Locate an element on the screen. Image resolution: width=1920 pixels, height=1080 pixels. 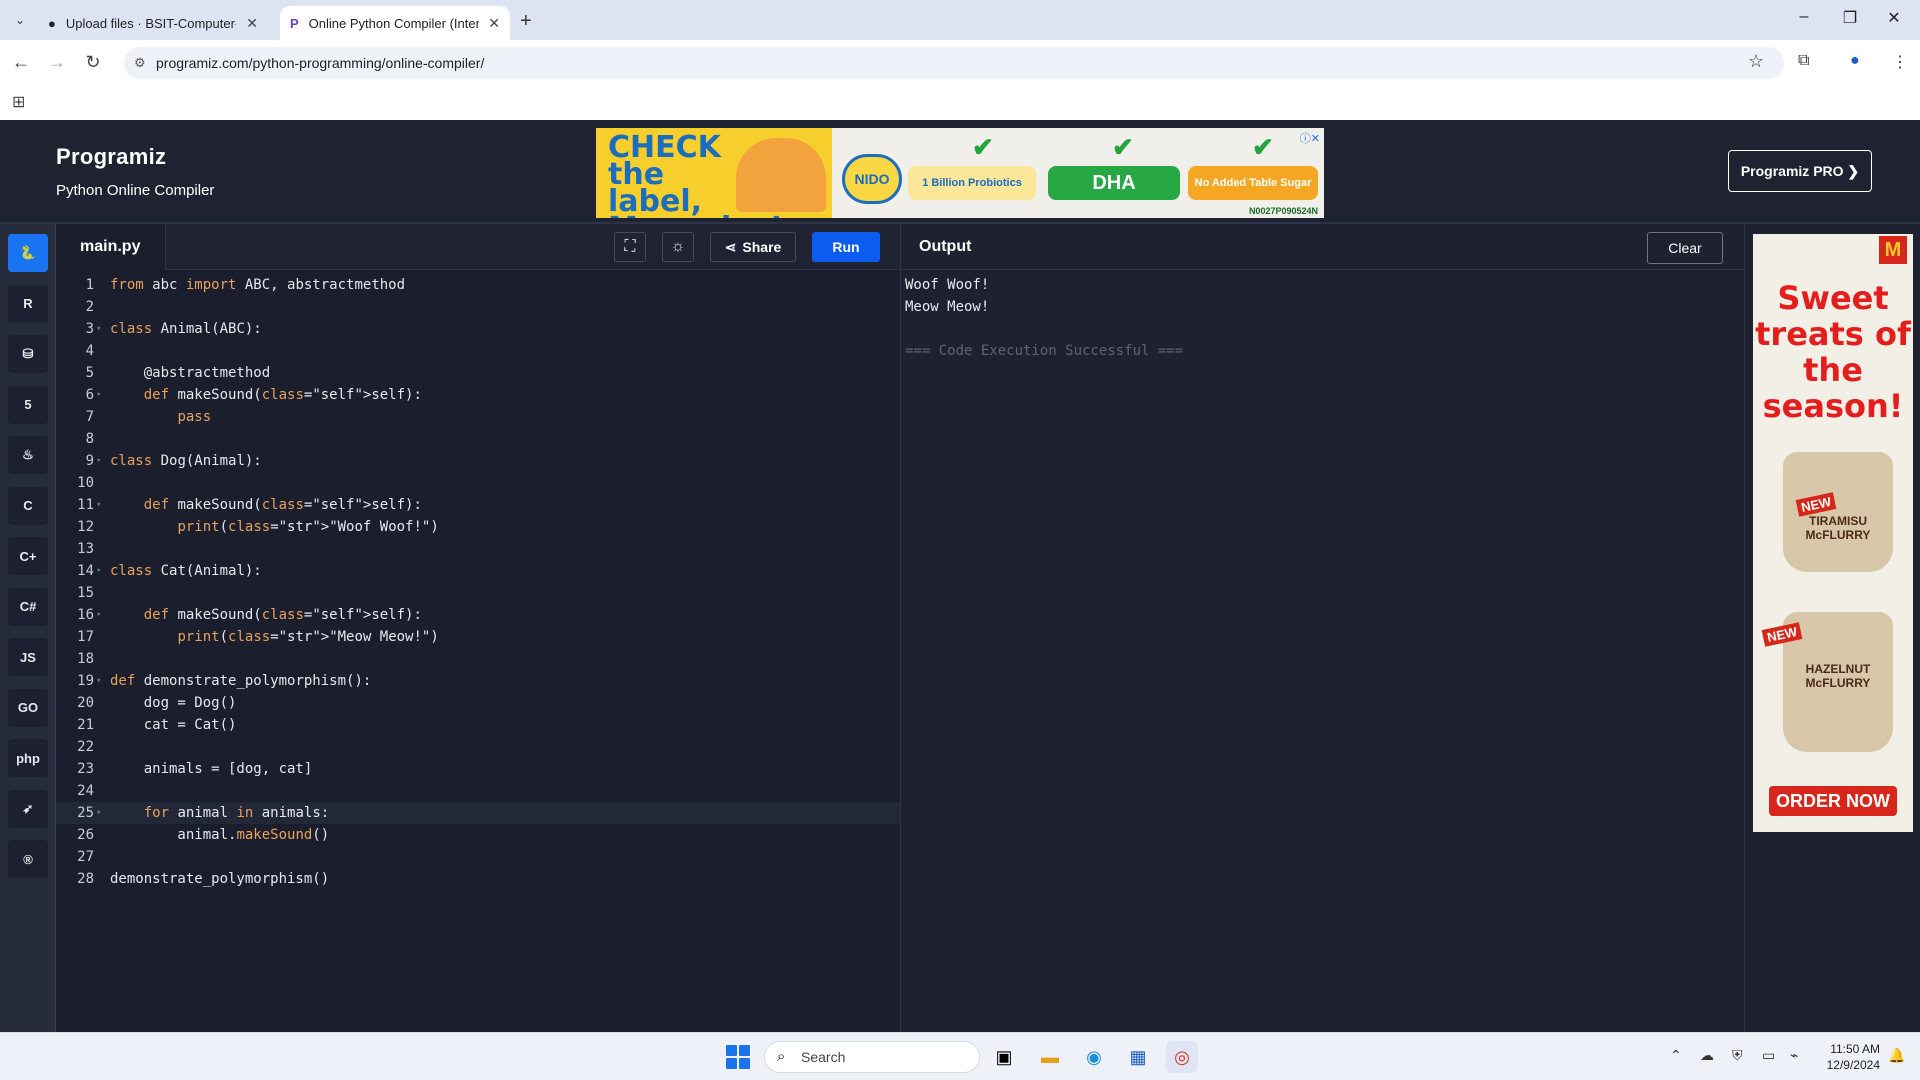
java-icon: ♨ is located at coordinates (28, 455).